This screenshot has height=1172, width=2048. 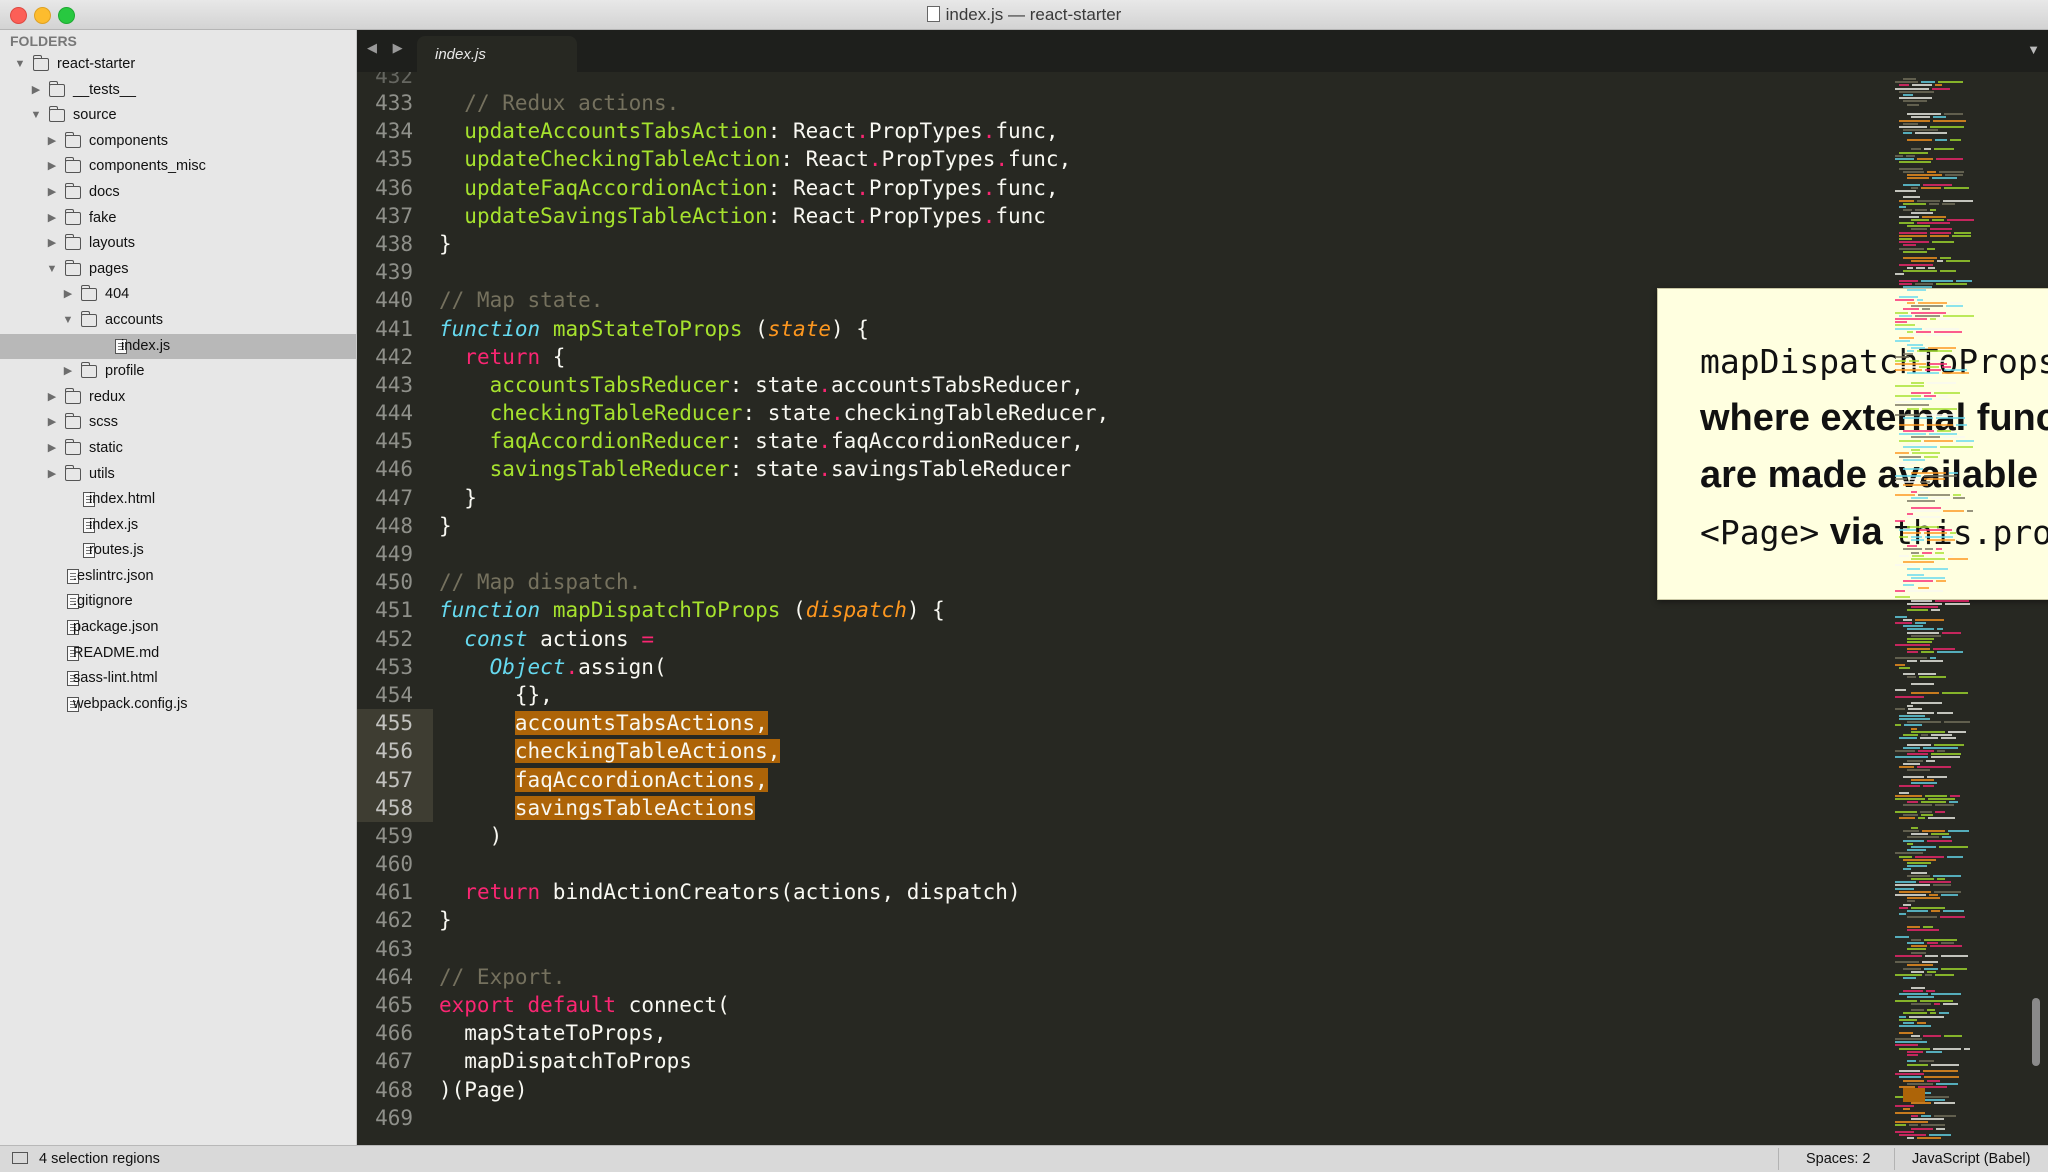 I want to click on tree-folder: ▶ docs, so click(x=178, y=193).